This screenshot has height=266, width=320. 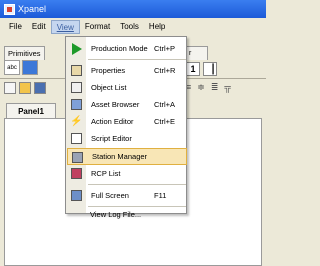 What do you see at coordinates (165, 48) in the screenshot?
I see `menu-item-shortcut: Ctrl+P` at bounding box center [165, 48].